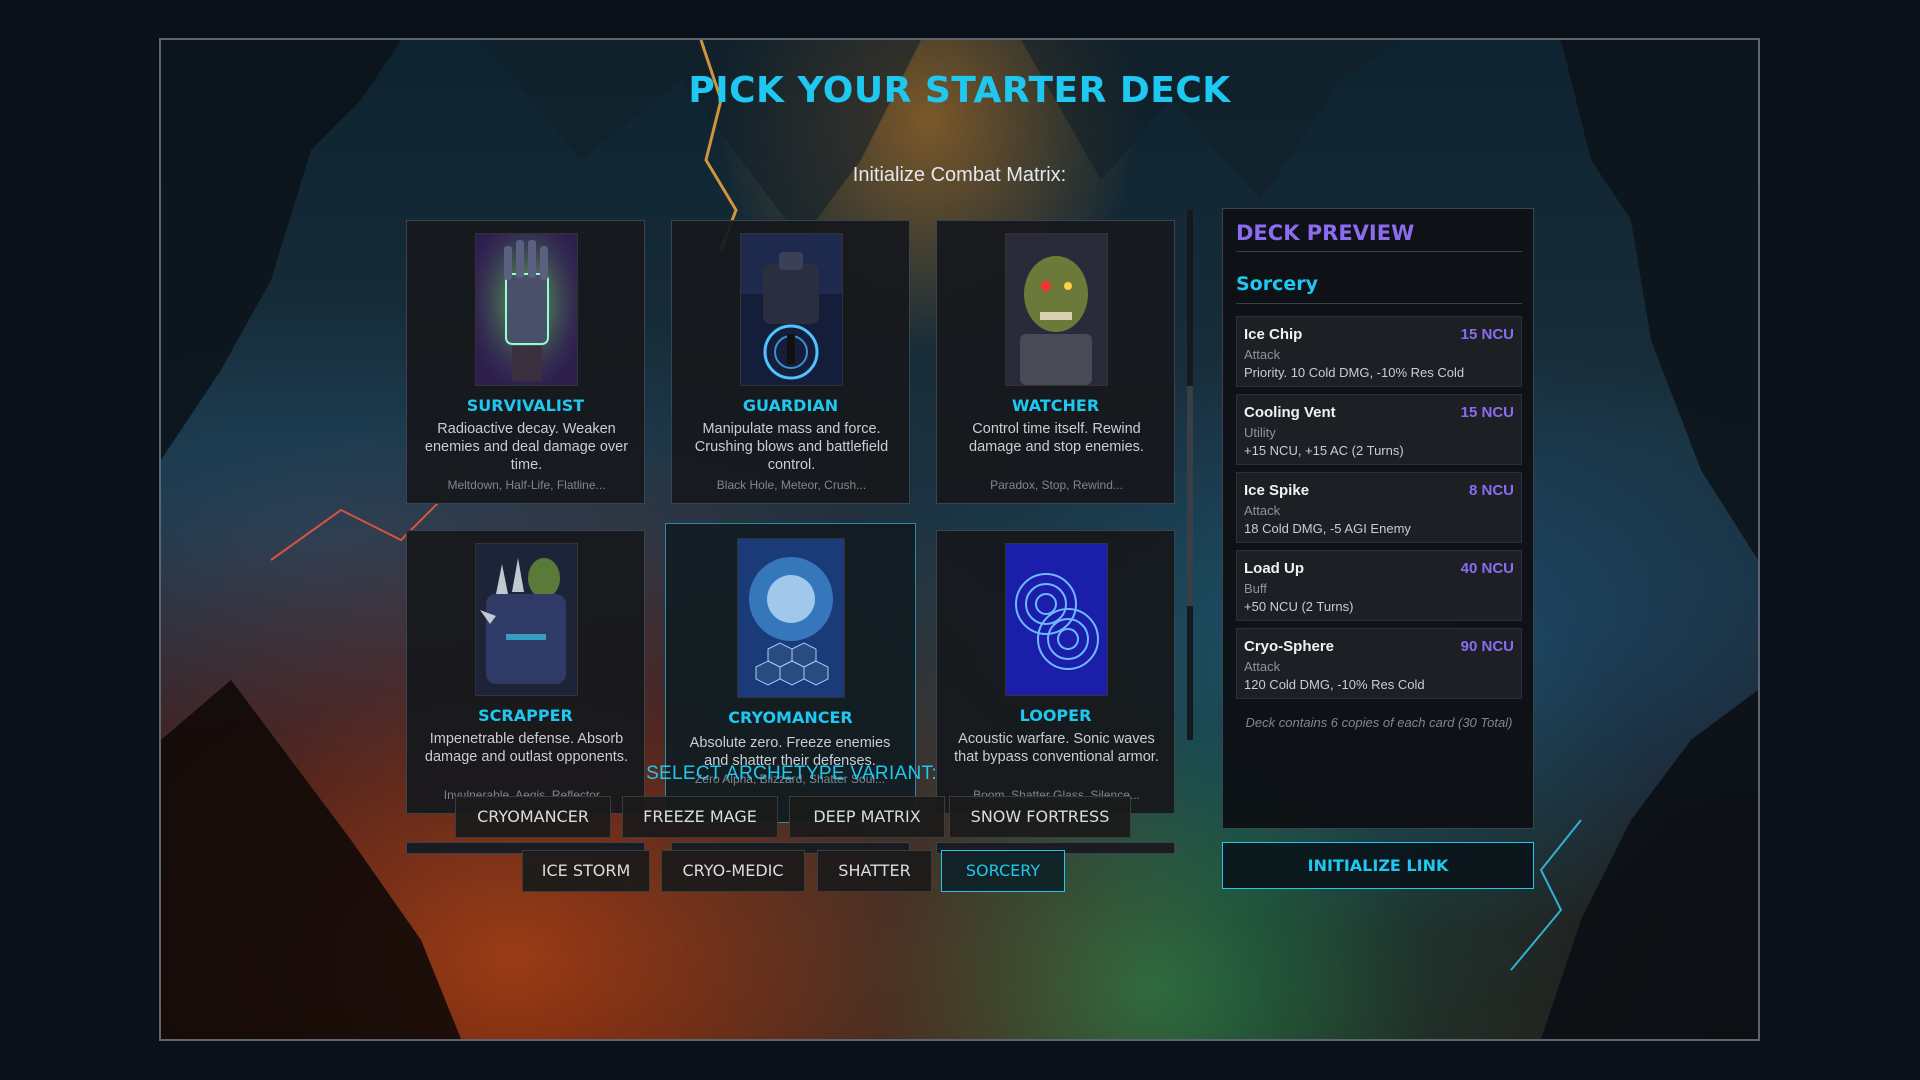 The height and width of the screenshot is (1080, 1920). I want to click on variant-button-cryomancer: CRYOMANCER, so click(533, 817).